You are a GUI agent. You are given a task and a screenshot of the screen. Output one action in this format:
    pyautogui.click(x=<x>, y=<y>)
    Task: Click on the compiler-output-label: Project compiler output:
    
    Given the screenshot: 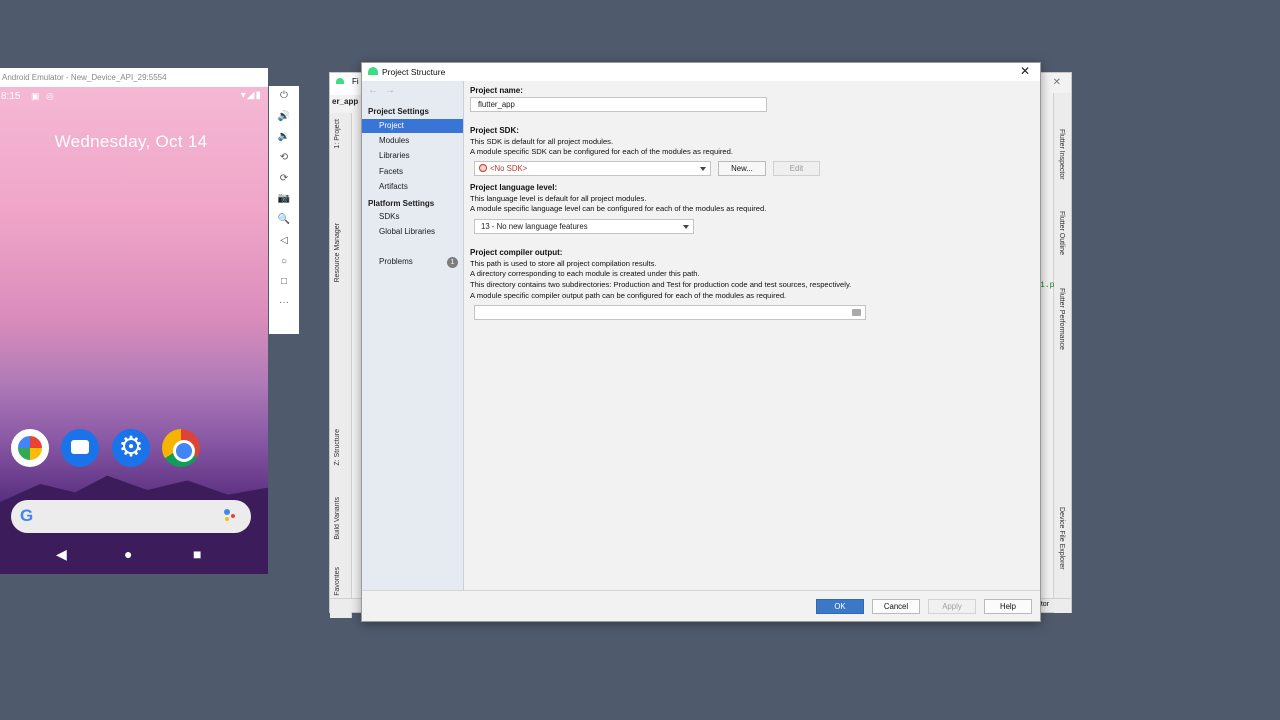 What is the action you would take?
    pyautogui.click(x=516, y=252)
    